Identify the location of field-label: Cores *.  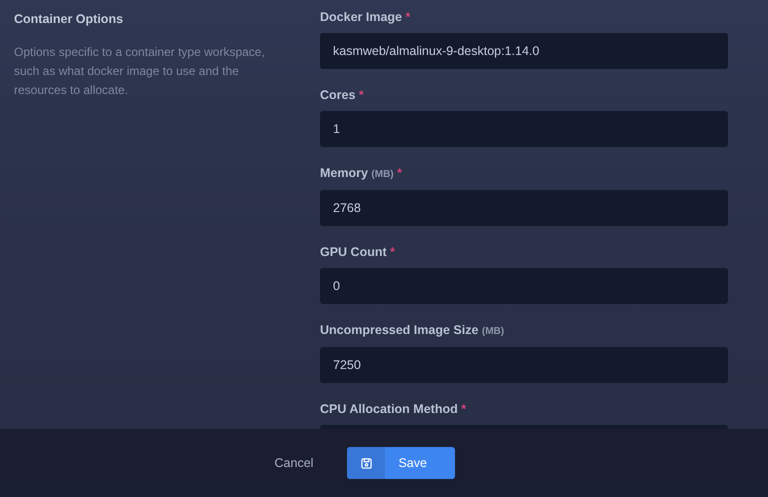
(342, 95).